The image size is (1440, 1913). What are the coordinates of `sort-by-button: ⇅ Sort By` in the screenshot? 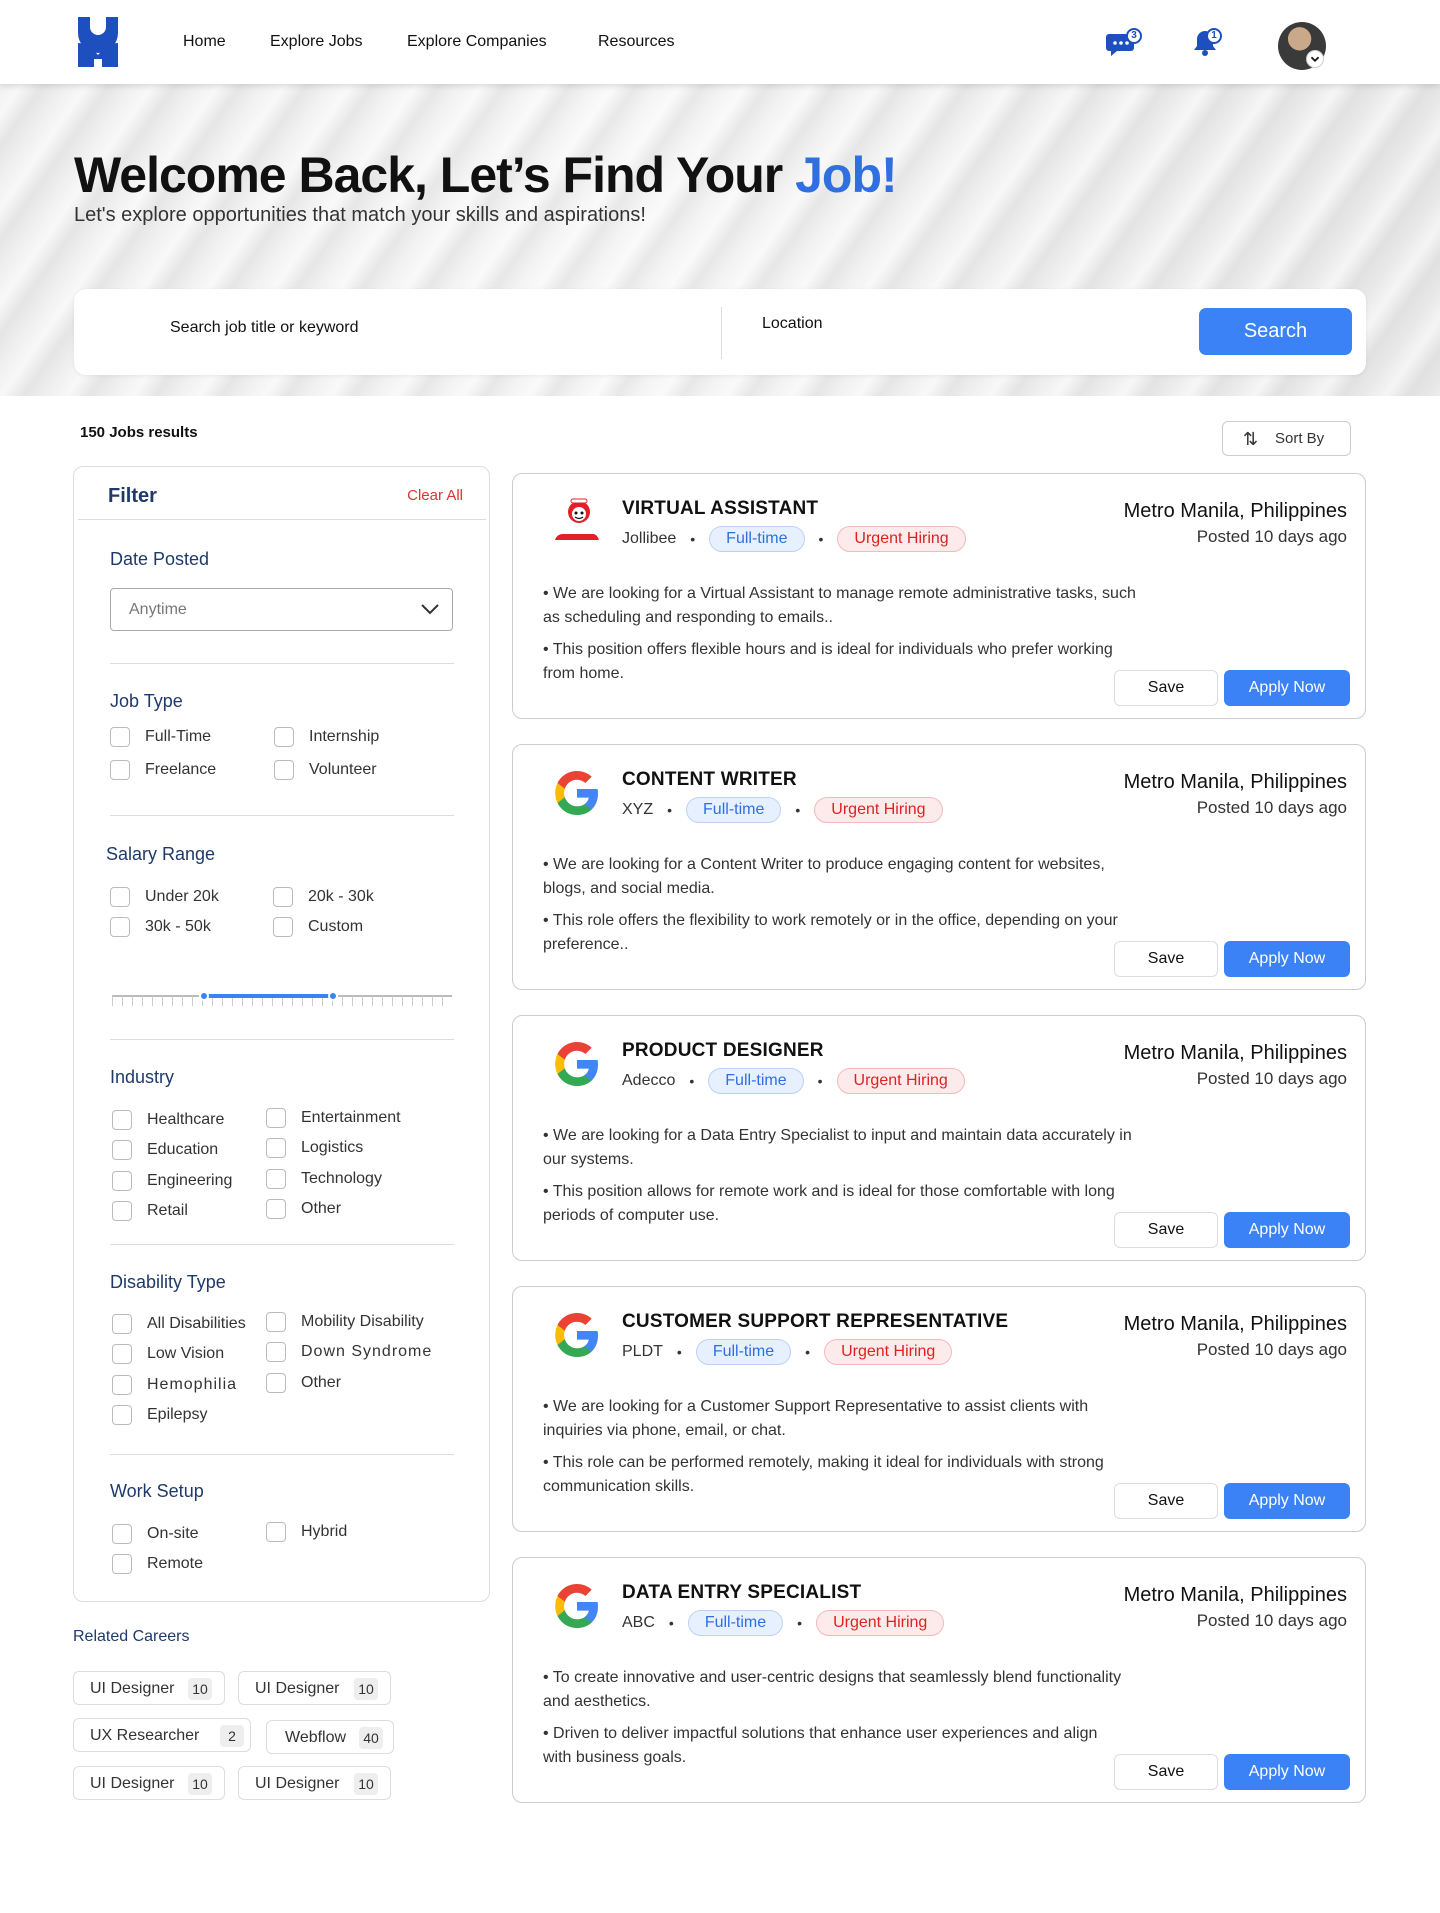 It's located at (1286, 438).